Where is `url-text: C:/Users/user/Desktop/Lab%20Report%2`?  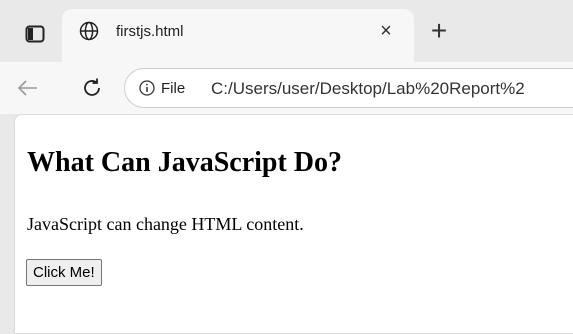
url-text: C:/Users/user/Desktop/Lab%20Report%2 is located at coordinates (368, 89).